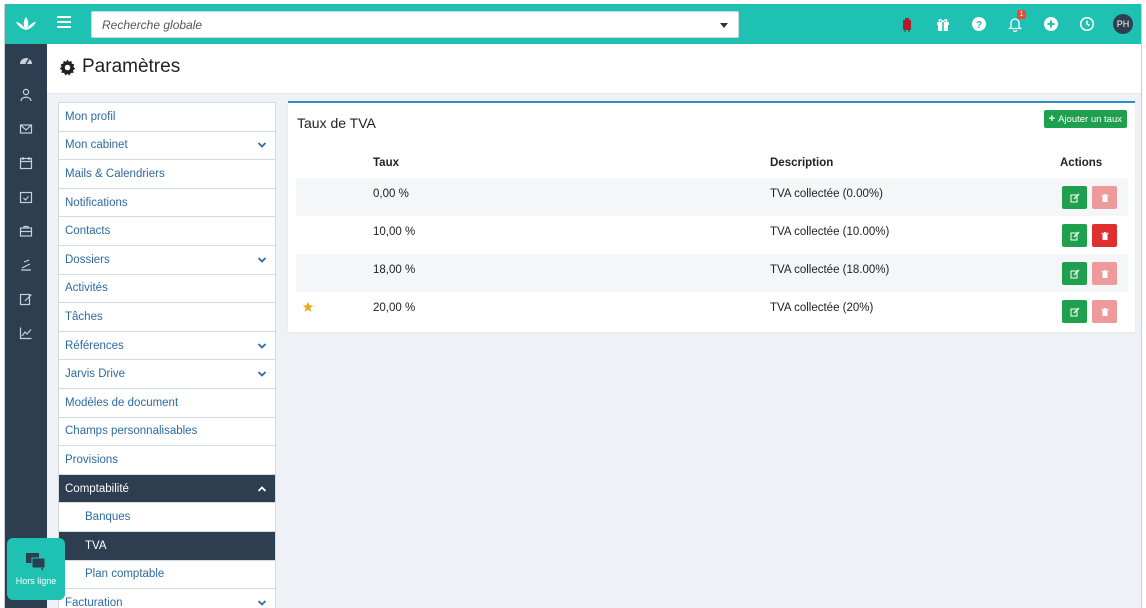  I want to click on description-cell: TVA collectée (10.00%), so click(830, 232).